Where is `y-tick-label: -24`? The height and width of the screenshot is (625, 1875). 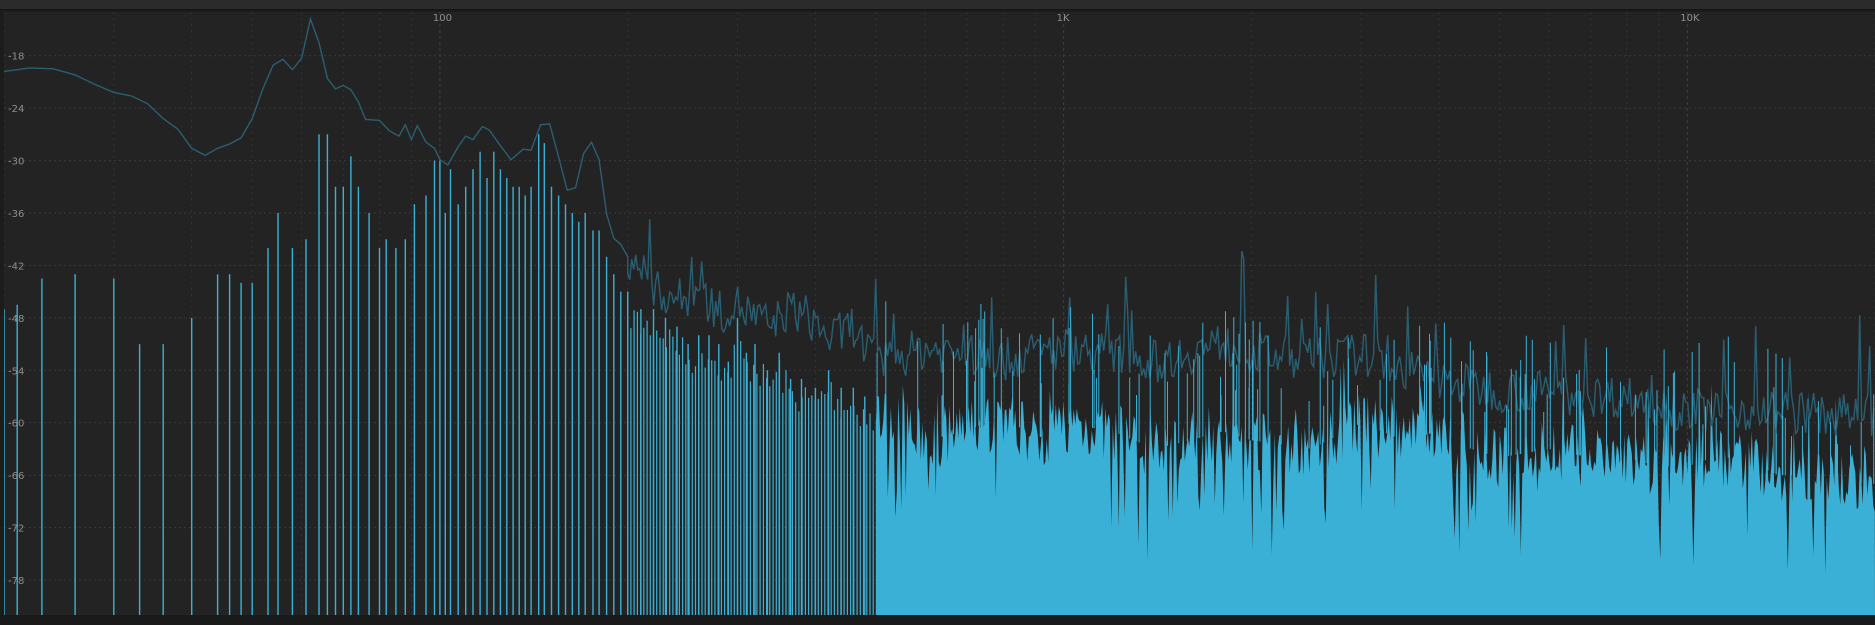
y-tick-label: -24 is located at coordinates (16, 109).